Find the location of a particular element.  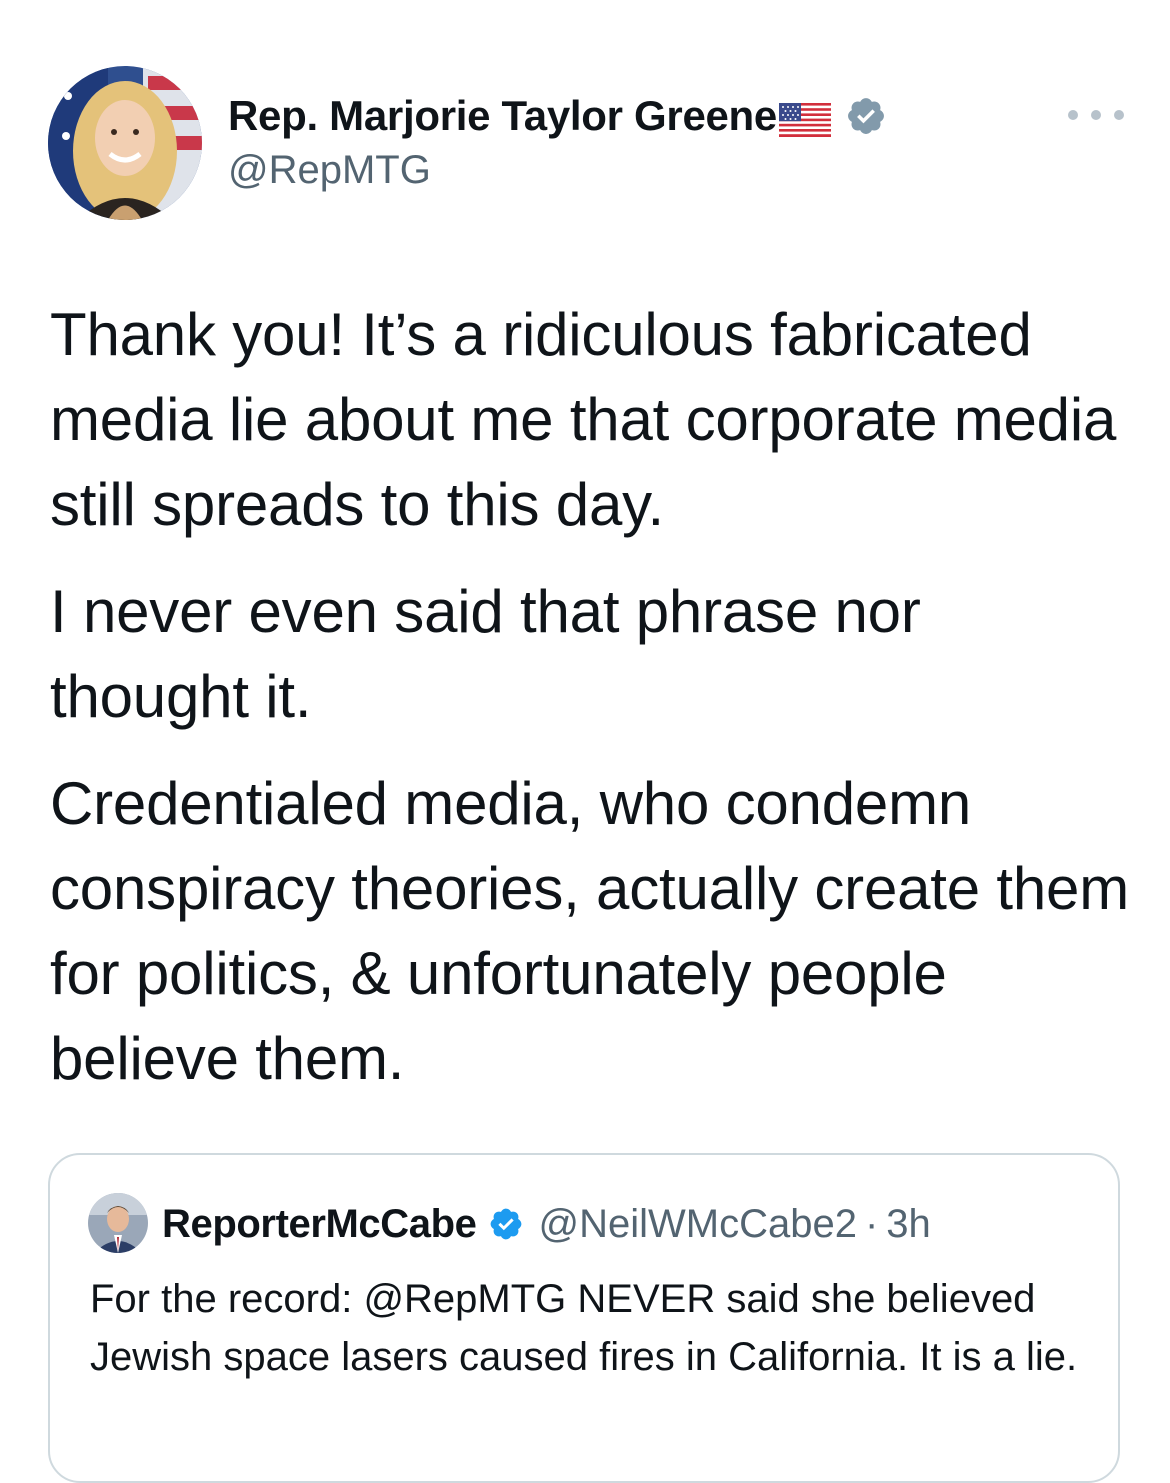

author-name: Rep. Marjorie Taylor Greene is located at coordinates (502, 116).